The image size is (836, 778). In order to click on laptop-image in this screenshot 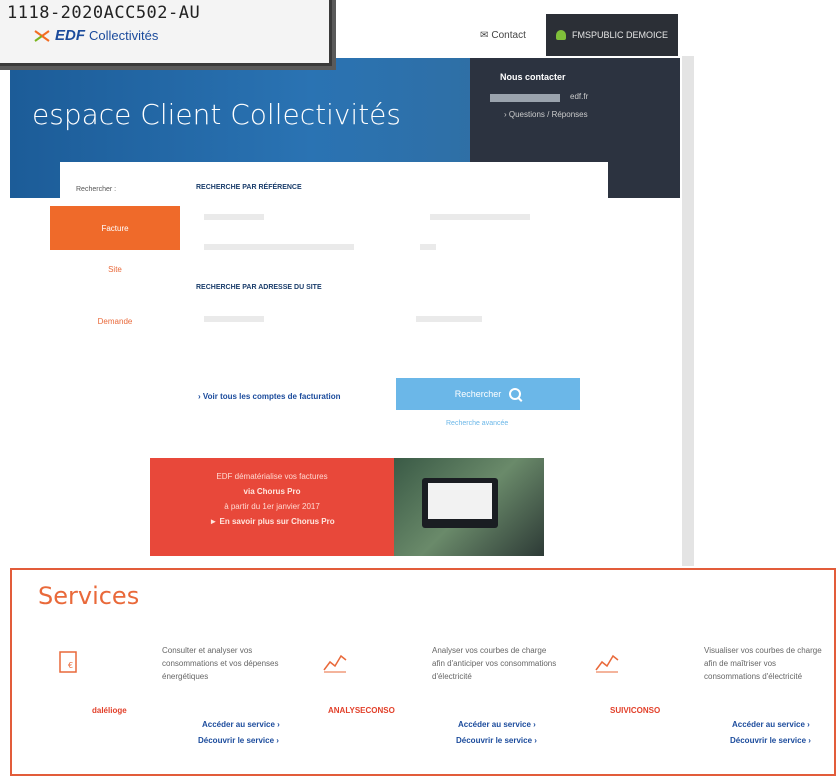, I will do `click(460, 503)`.